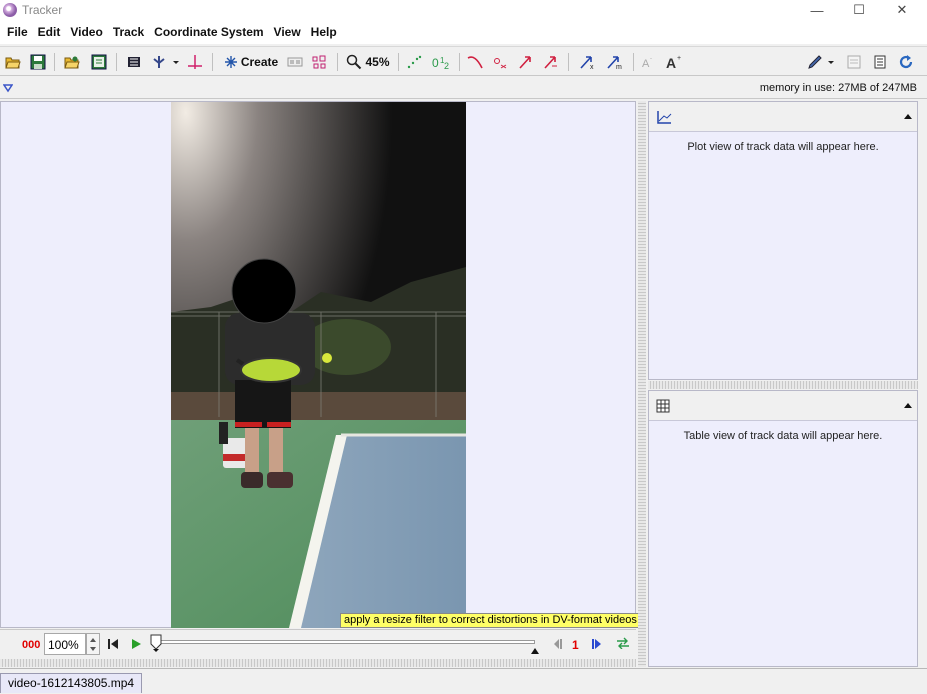 The height and width of the screenshot is (694, 927). I want to click on pencil-menu-icon, so click(821, 62).